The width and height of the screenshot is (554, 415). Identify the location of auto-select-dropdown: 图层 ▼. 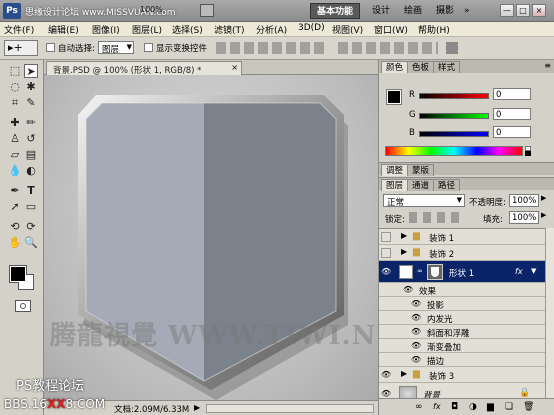
(116, 48).